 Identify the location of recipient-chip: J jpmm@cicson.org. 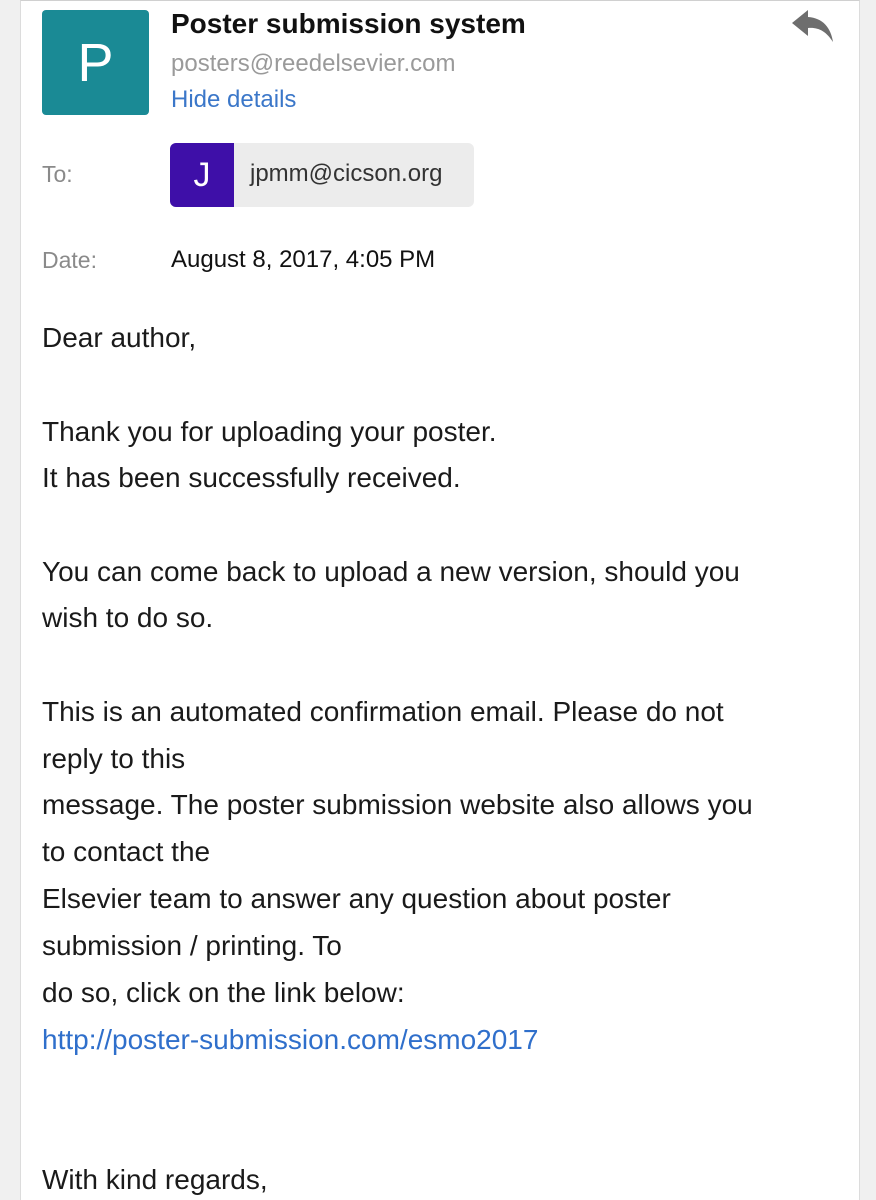
(322, 175).